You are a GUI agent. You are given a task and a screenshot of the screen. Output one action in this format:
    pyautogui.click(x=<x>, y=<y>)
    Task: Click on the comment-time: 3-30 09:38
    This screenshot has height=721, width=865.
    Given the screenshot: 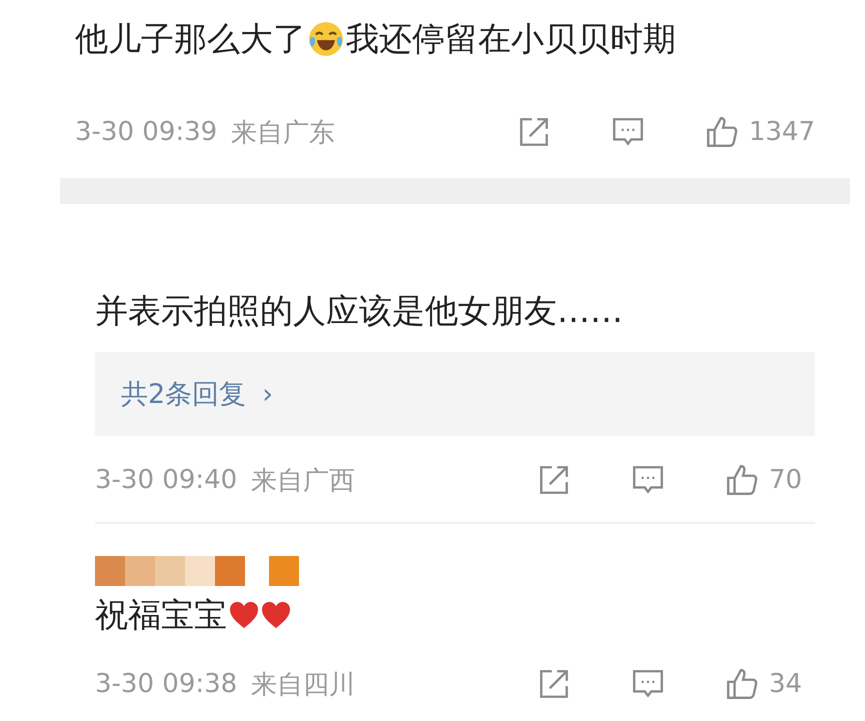 What is the action you would take?
    pyautogui.click(x=166, y=684)
    